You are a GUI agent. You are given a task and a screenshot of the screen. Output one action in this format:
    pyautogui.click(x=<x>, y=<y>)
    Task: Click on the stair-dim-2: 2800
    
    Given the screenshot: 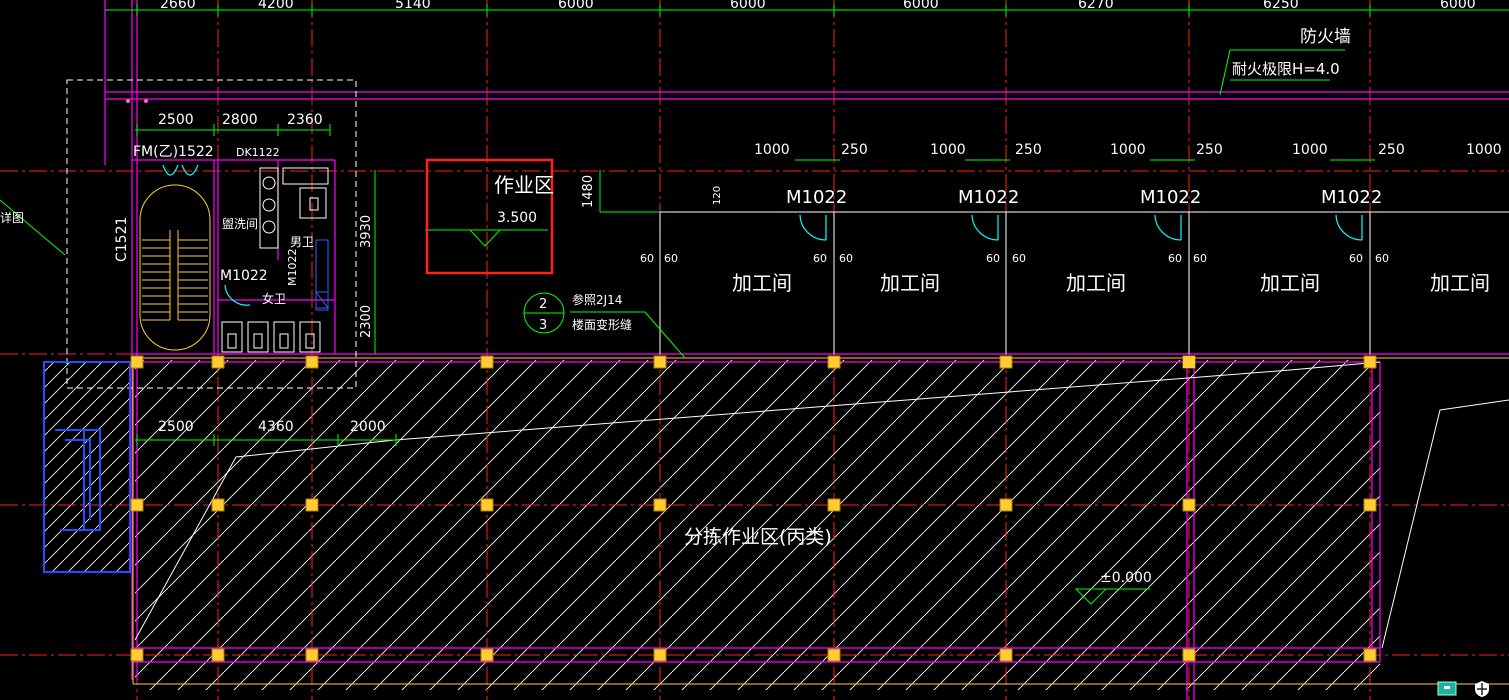 What is the action you would take?
    pyautogui.click(x=240, y=120)
    